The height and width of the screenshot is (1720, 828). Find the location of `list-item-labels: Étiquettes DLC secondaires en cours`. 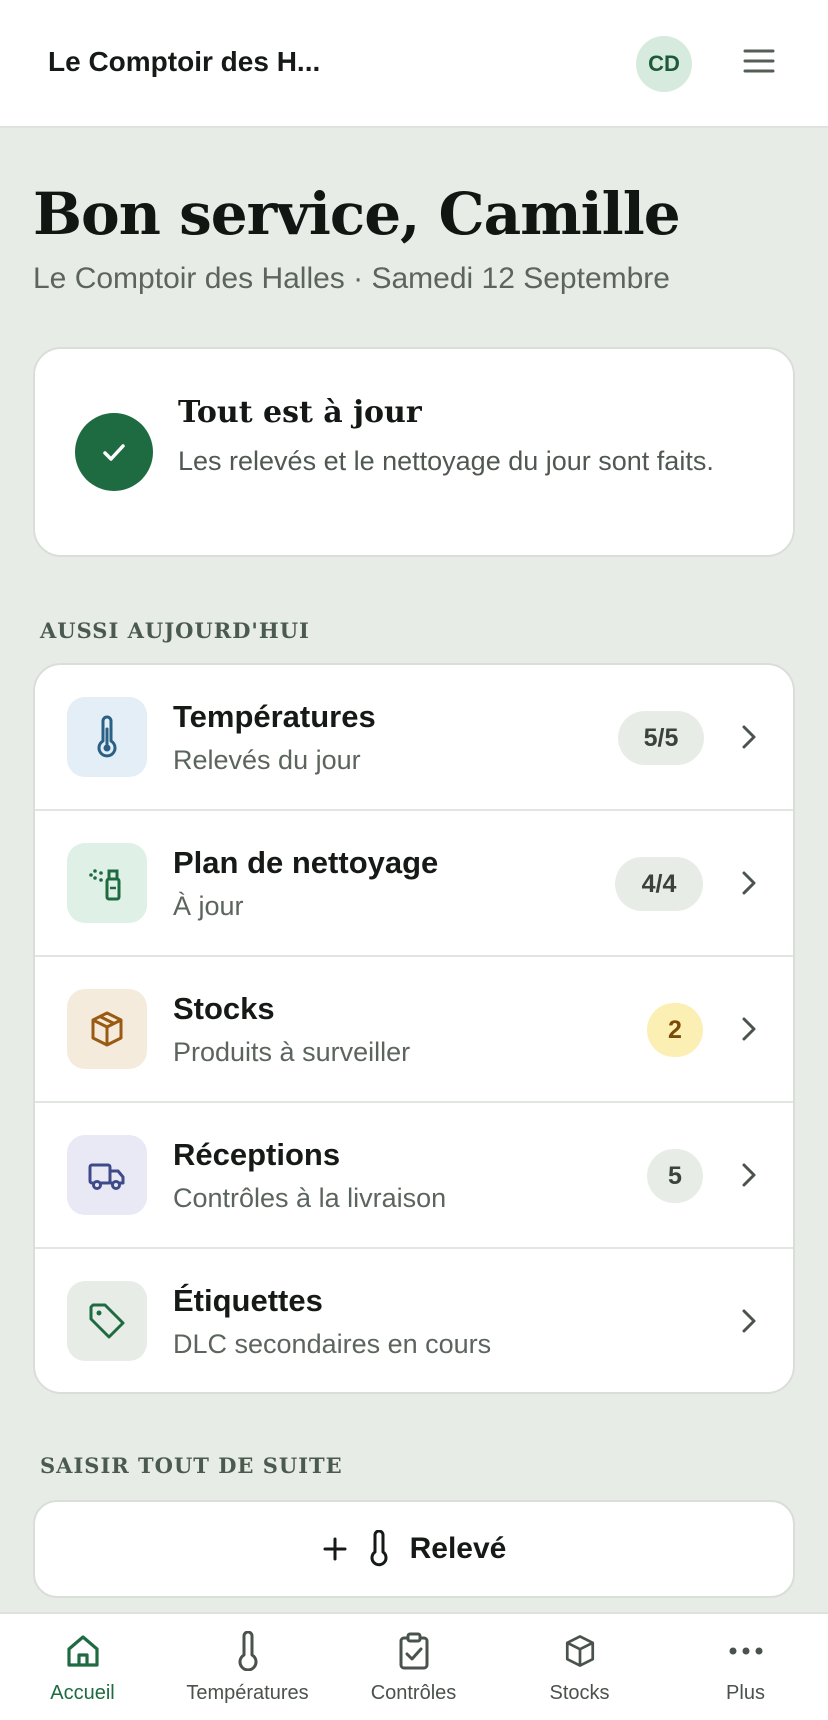

list-item-labels: Étiquettes DLC secondaires en cours is located at coordinates (414, 1320).